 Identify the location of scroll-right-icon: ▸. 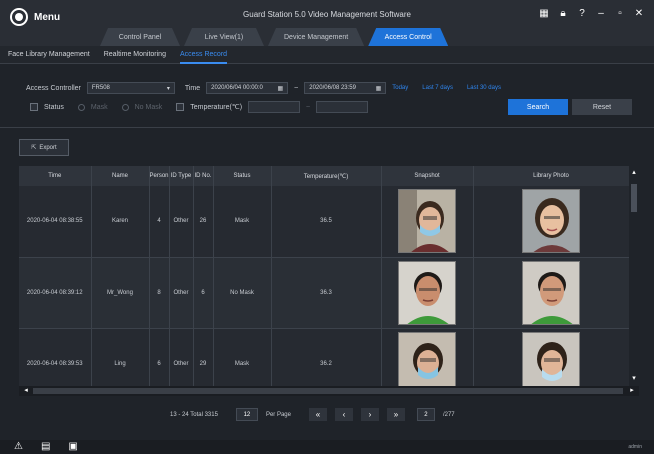
(632, 391).